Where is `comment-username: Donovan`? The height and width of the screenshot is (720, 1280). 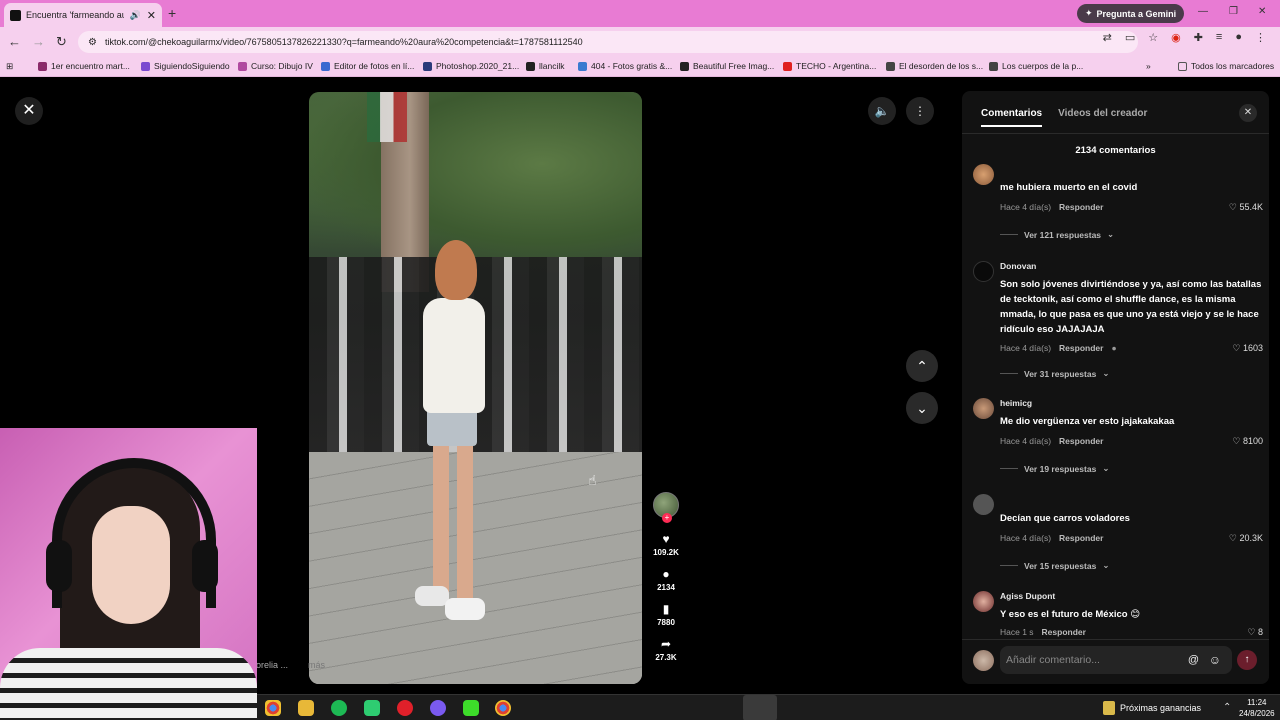 comment-username: Donovan is located at coordinates (1018, 266).